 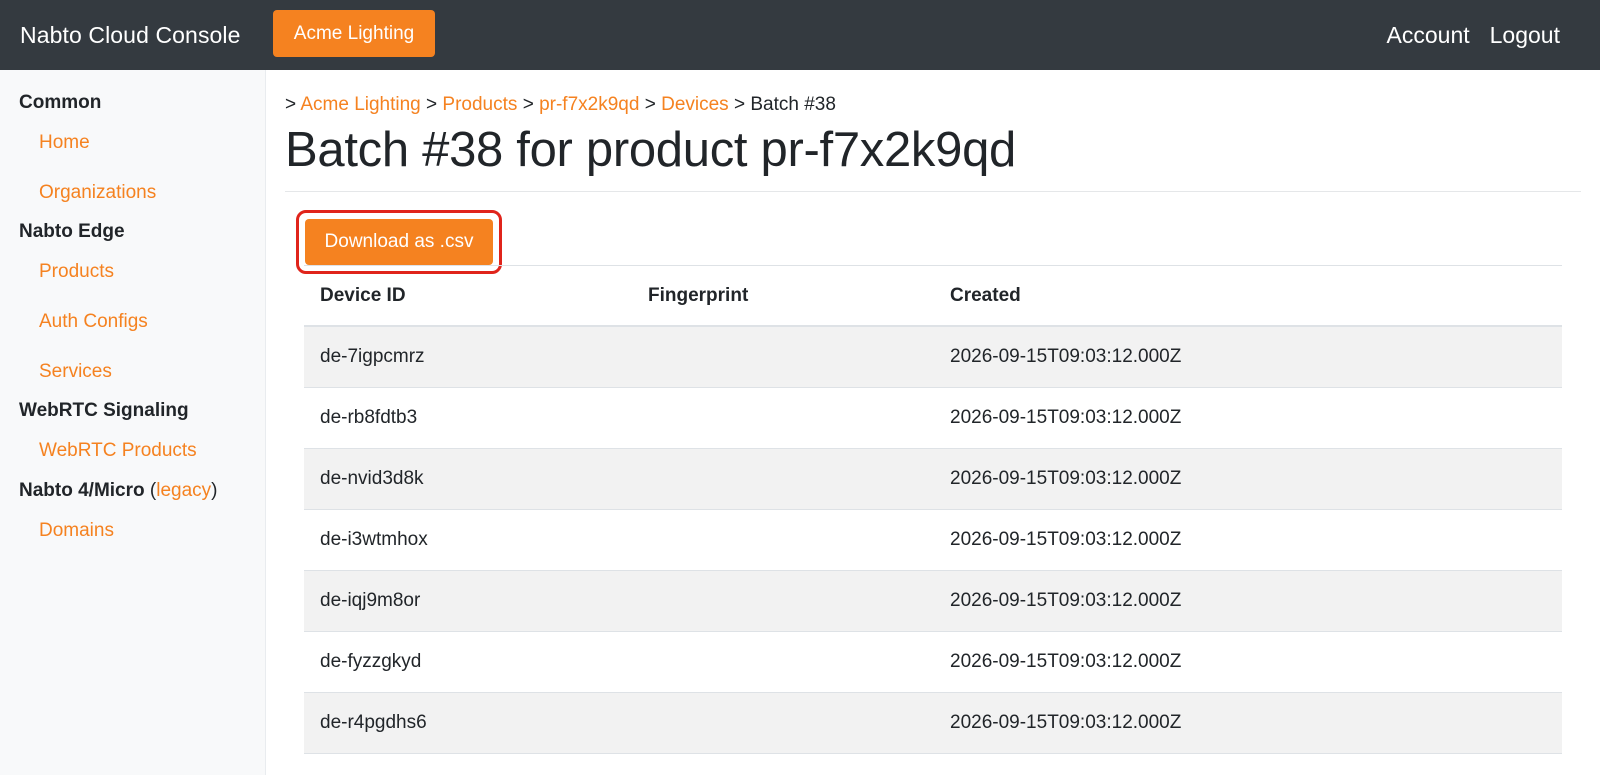 I want to click on sidebar-item-domains: Domains, so click(x=76, y=531).